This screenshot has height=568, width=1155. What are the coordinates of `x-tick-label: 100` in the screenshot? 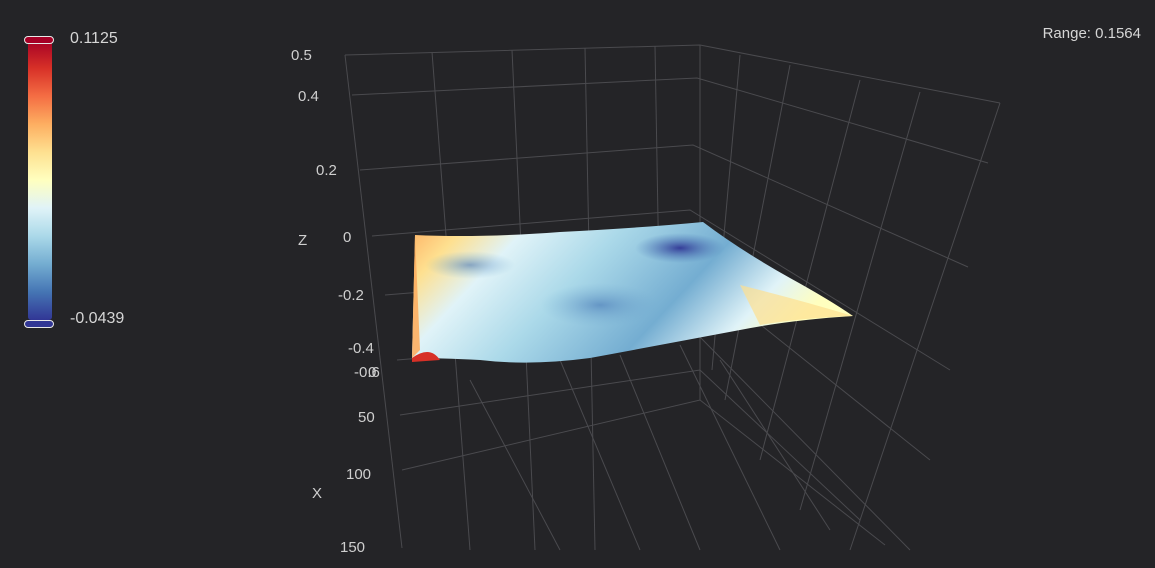 It's located at (358, 474).